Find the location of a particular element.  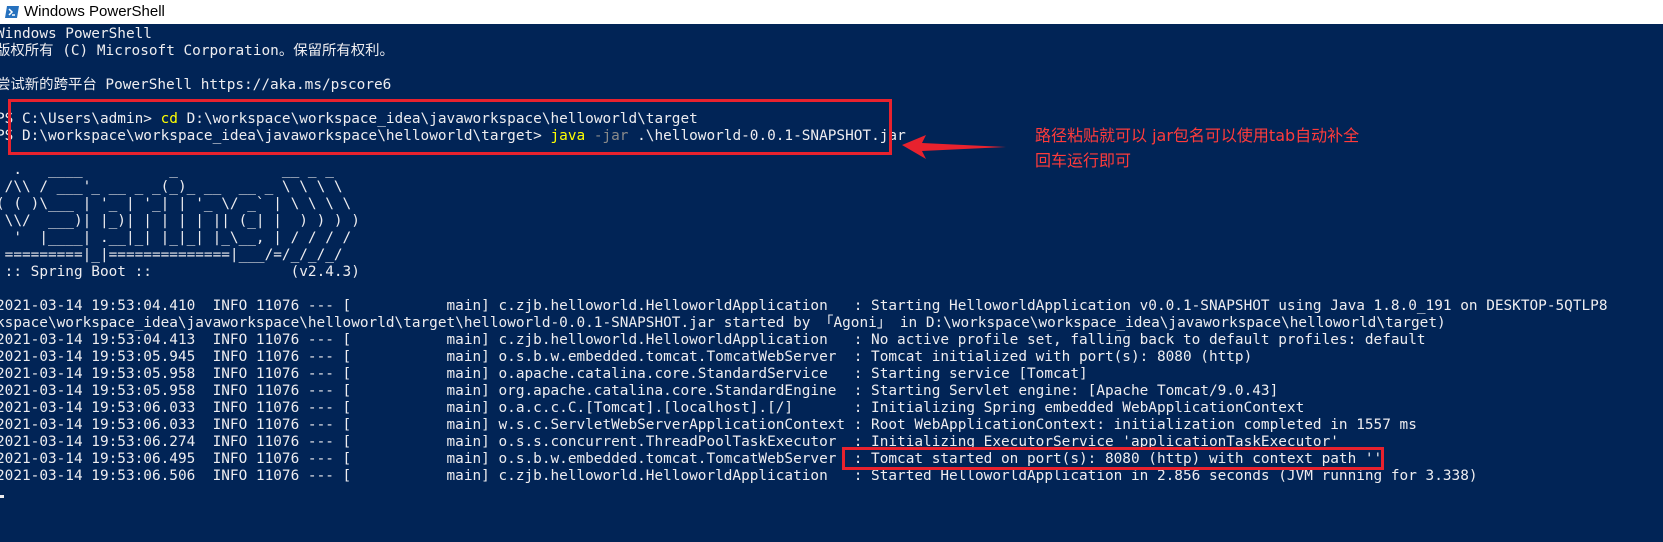

spring-banner-line: =========|_|==============|___/=/_/_/_/ is located at coordinates (171, 255).